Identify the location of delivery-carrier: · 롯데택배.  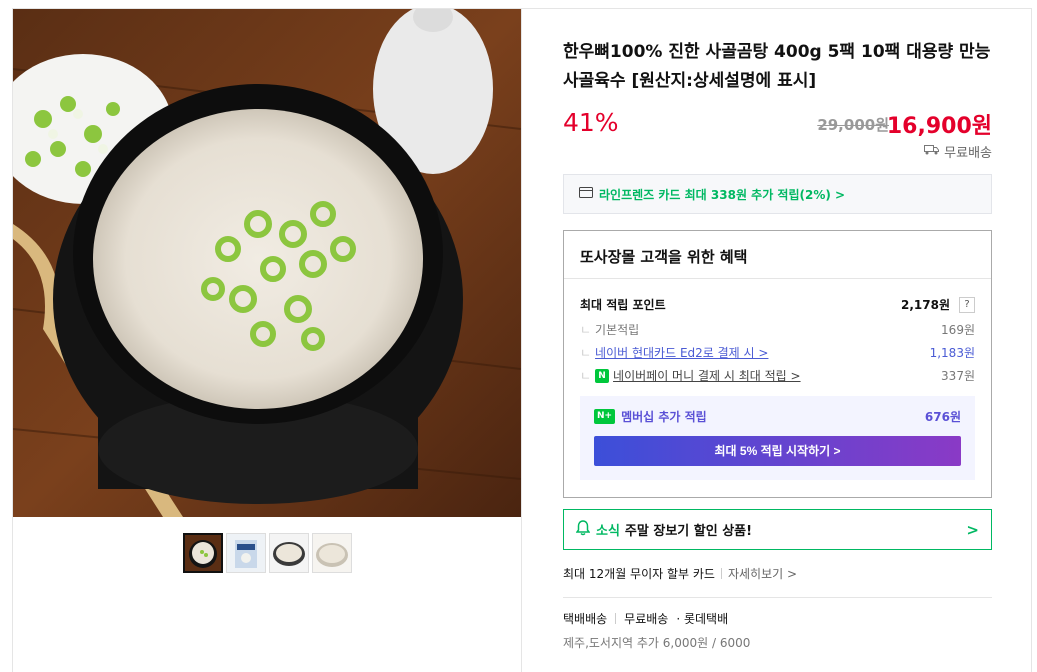
(702, 619).